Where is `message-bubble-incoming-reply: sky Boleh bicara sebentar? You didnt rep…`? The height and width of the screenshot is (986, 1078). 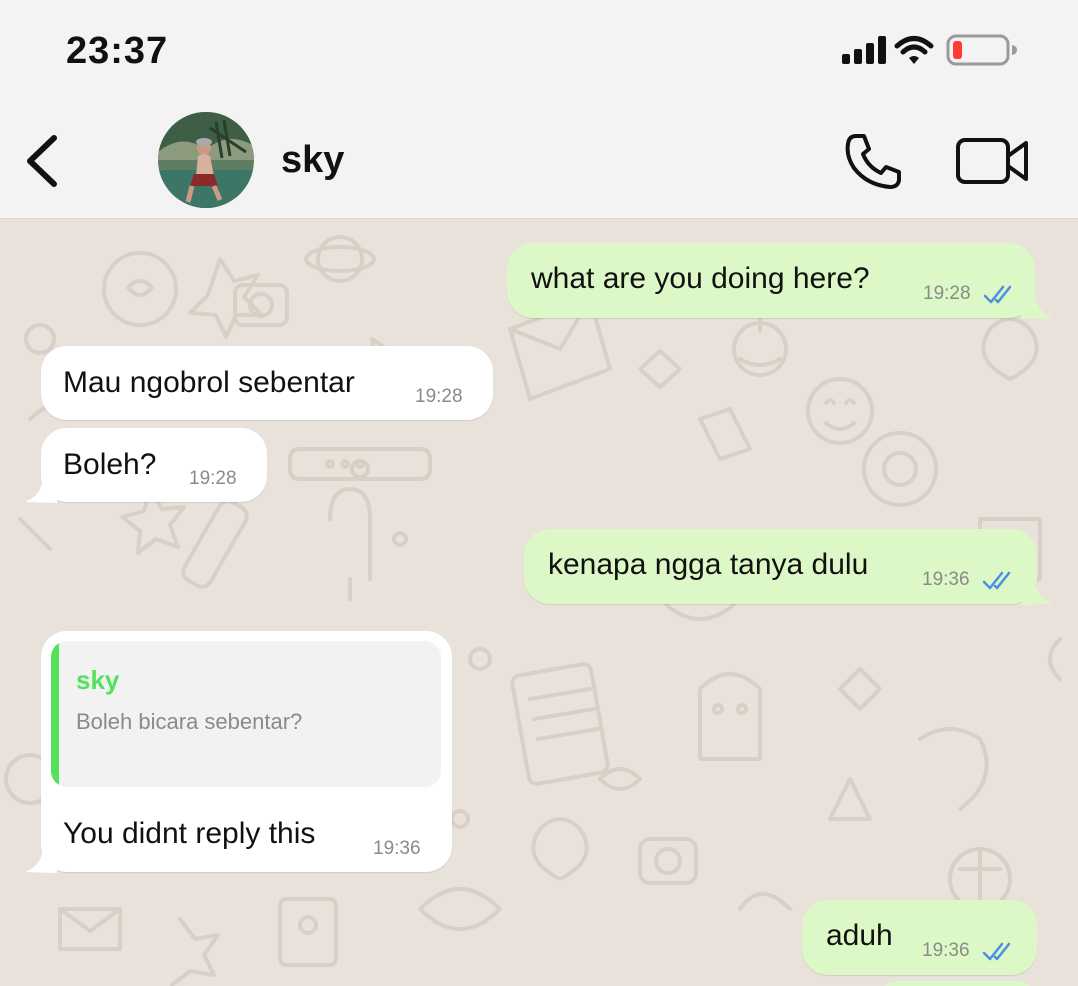
message-bubble-incoming-reply: sky Boleh bicara sebentar? You didnt rep… is located at coordinates (238, 752).